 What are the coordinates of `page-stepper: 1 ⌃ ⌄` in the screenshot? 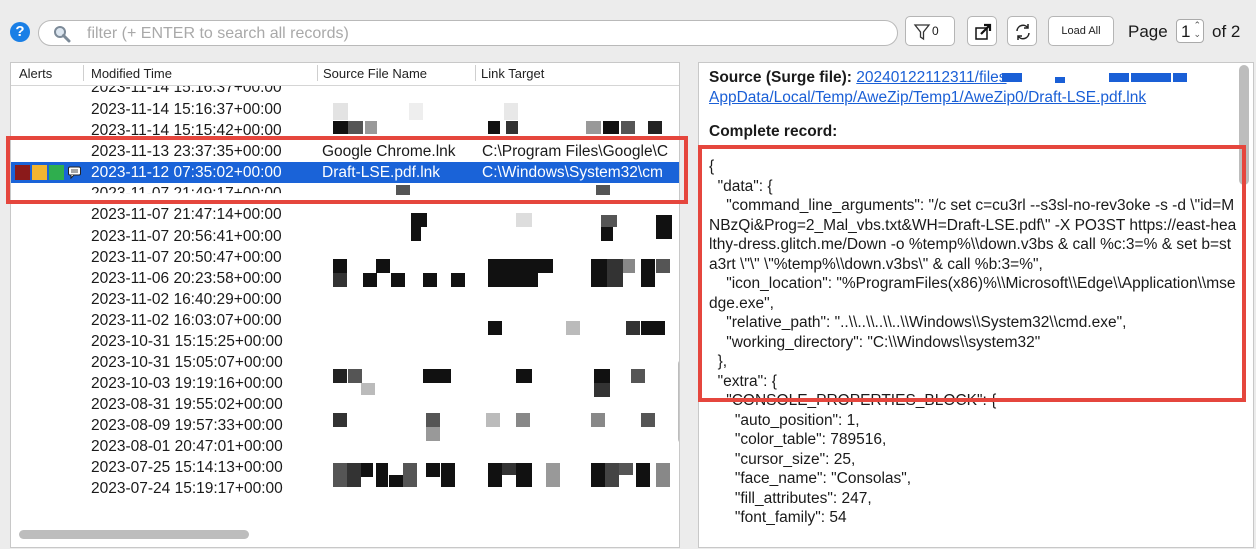 It's located at (1190, 31).